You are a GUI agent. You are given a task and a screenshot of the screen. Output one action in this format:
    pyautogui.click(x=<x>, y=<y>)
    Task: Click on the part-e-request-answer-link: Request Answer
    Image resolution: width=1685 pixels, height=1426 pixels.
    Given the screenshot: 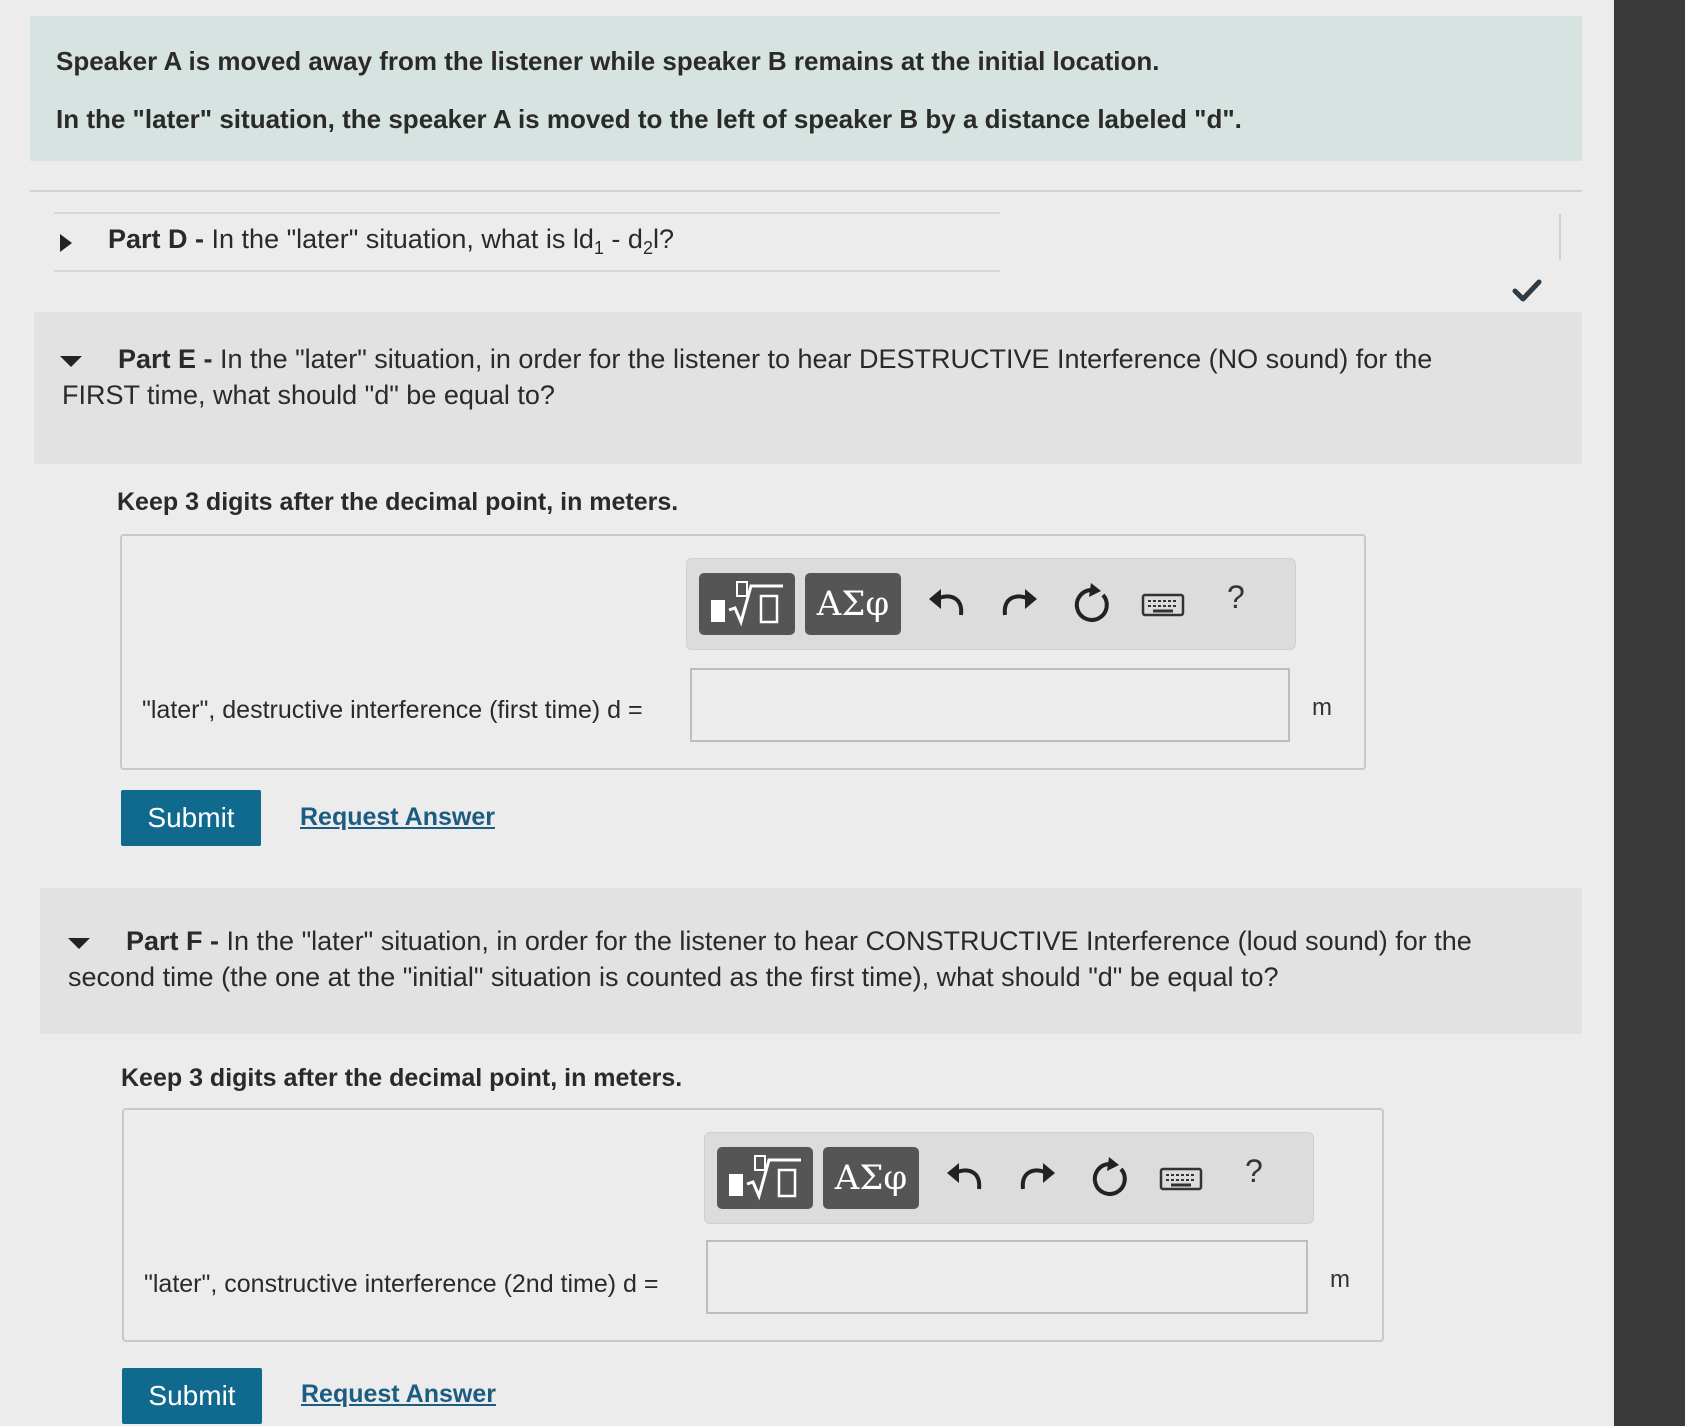 What is the action you would take?
    pyautogui.click(x=397, y=817)
    